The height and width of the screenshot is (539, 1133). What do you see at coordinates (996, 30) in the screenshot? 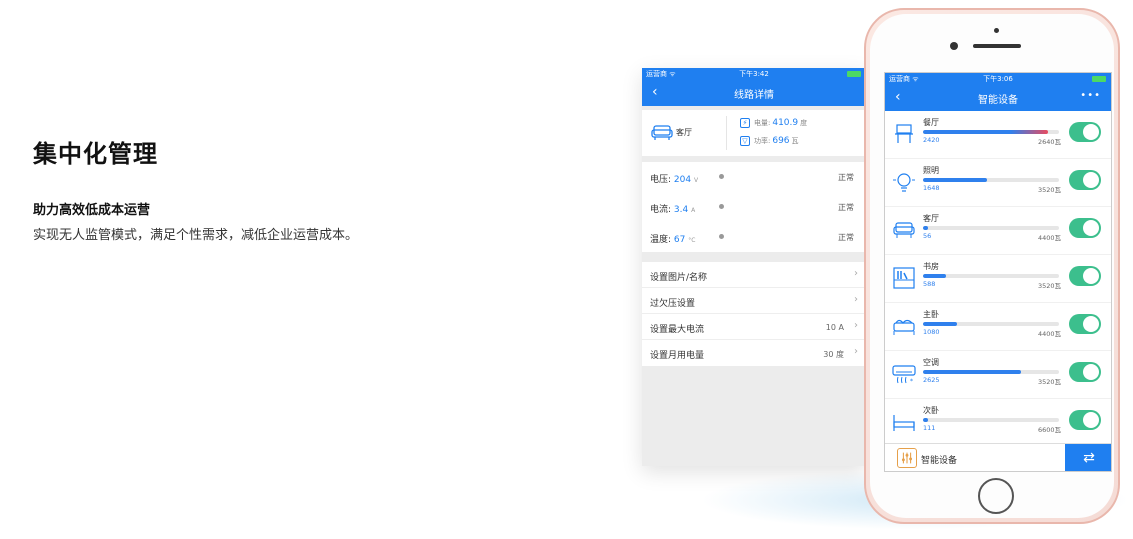
I see `sensor-icon` at bounding box center [996, 30].